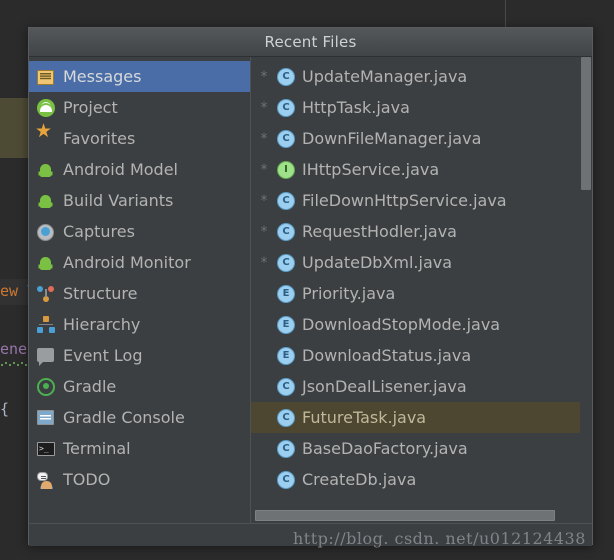 This screenshot has height=560, width=614. What do you see at coordinates (421, 76) in the screenshot?
I see `file-list-item: * C UpdateManager.java` at bounding box center [421, 76].